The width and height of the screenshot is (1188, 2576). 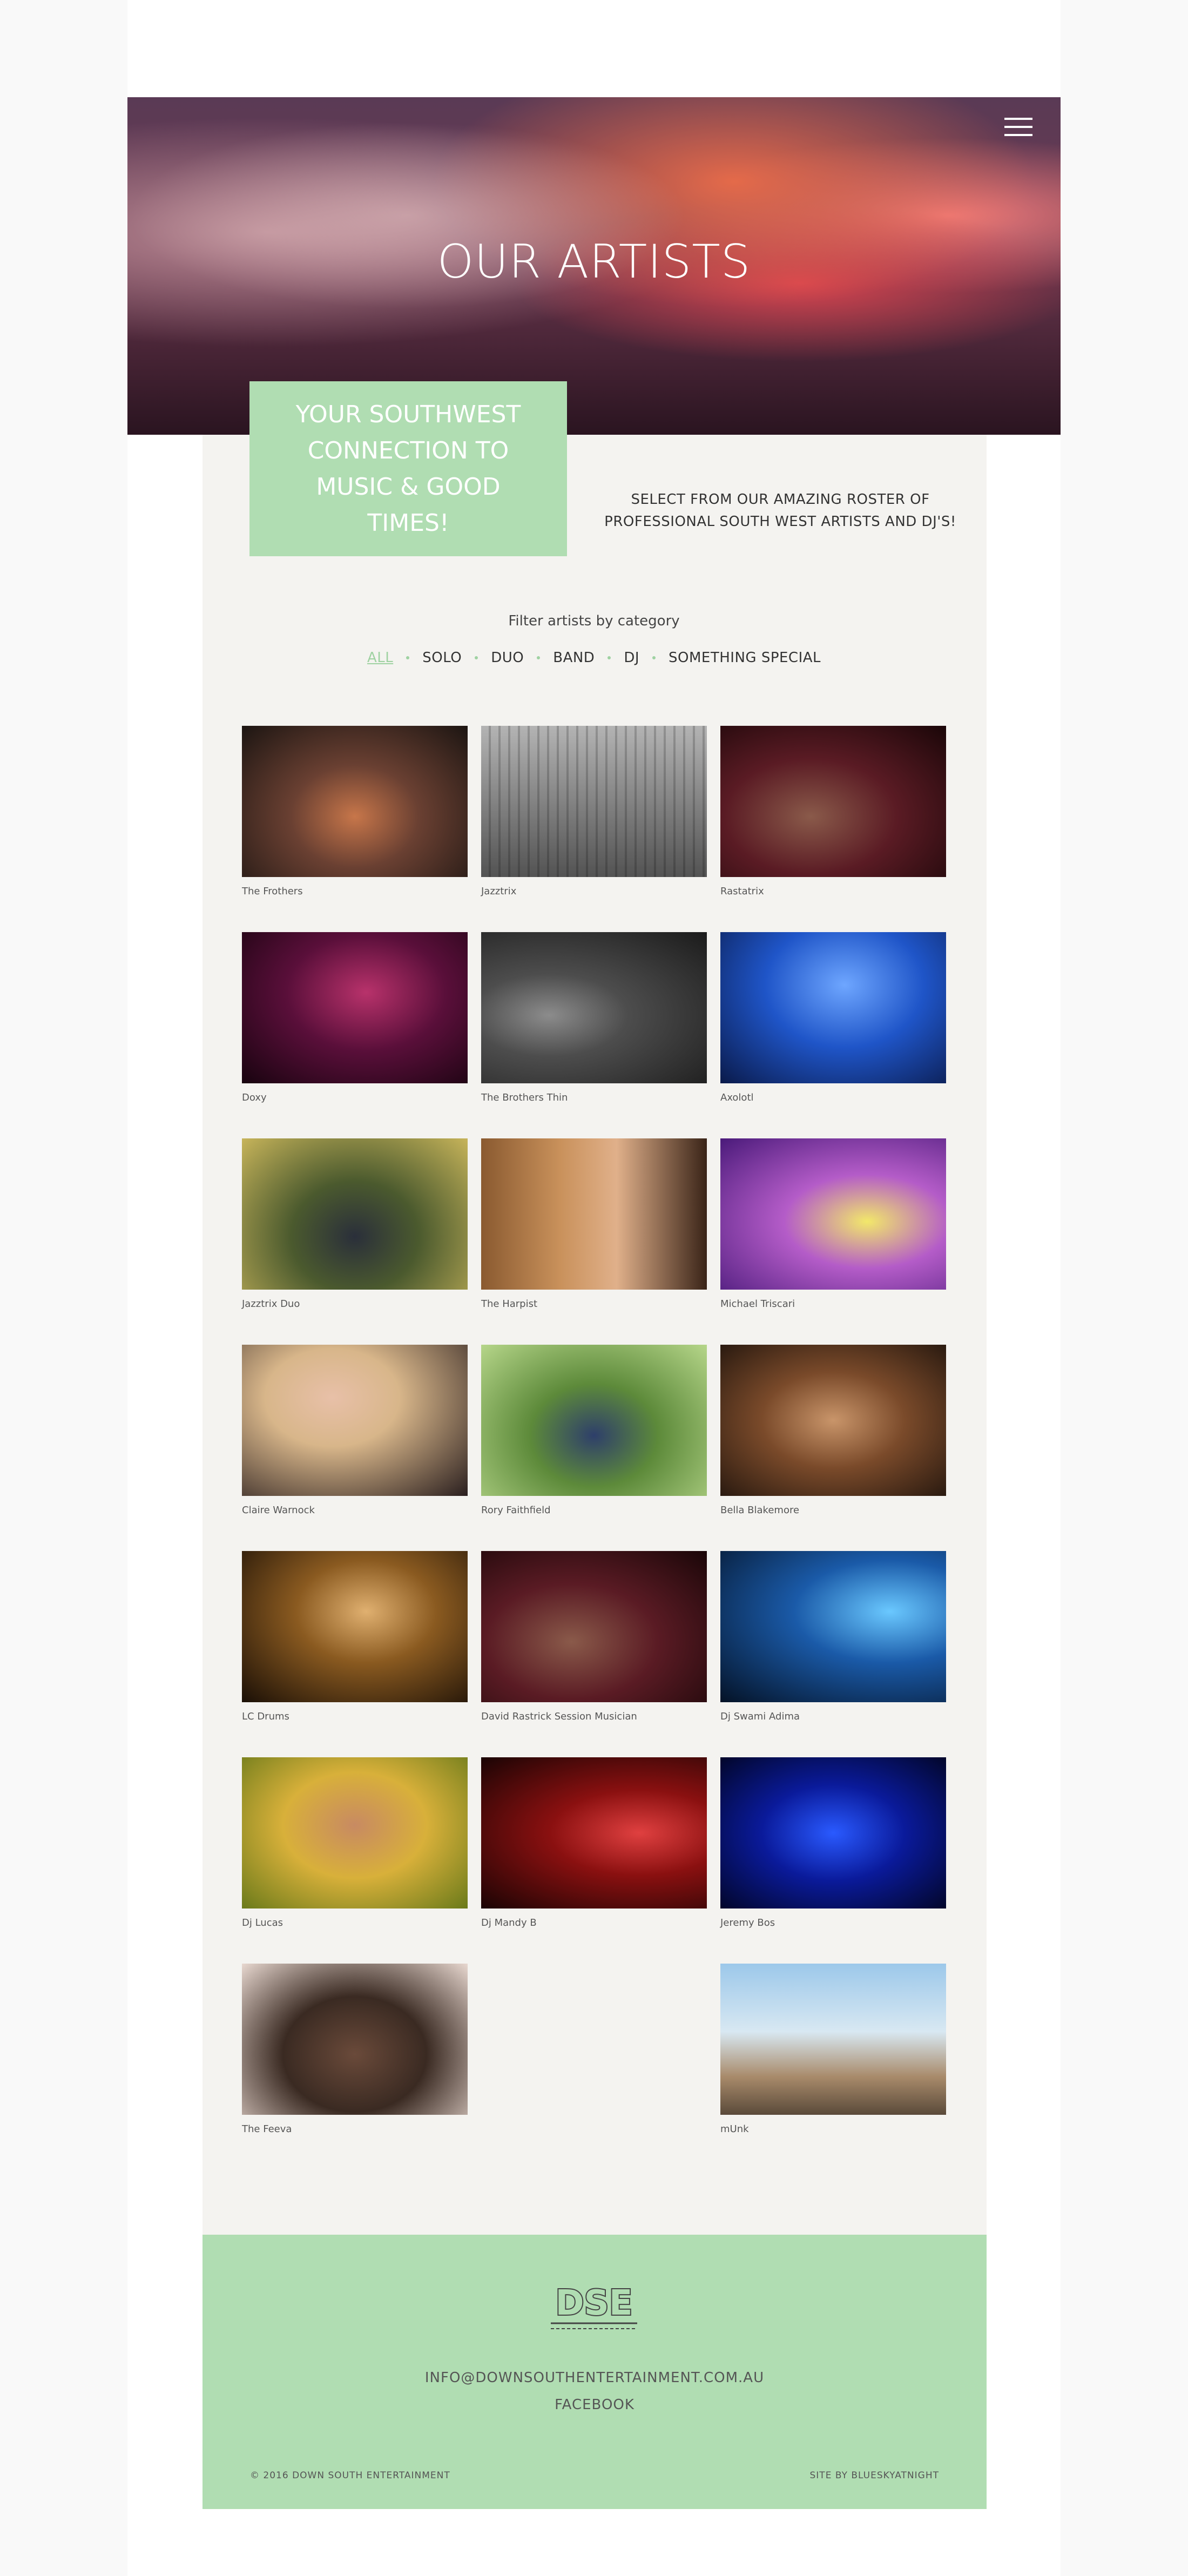 I want to click on artist-card: The Harpist, so click(x=594, y=1224).